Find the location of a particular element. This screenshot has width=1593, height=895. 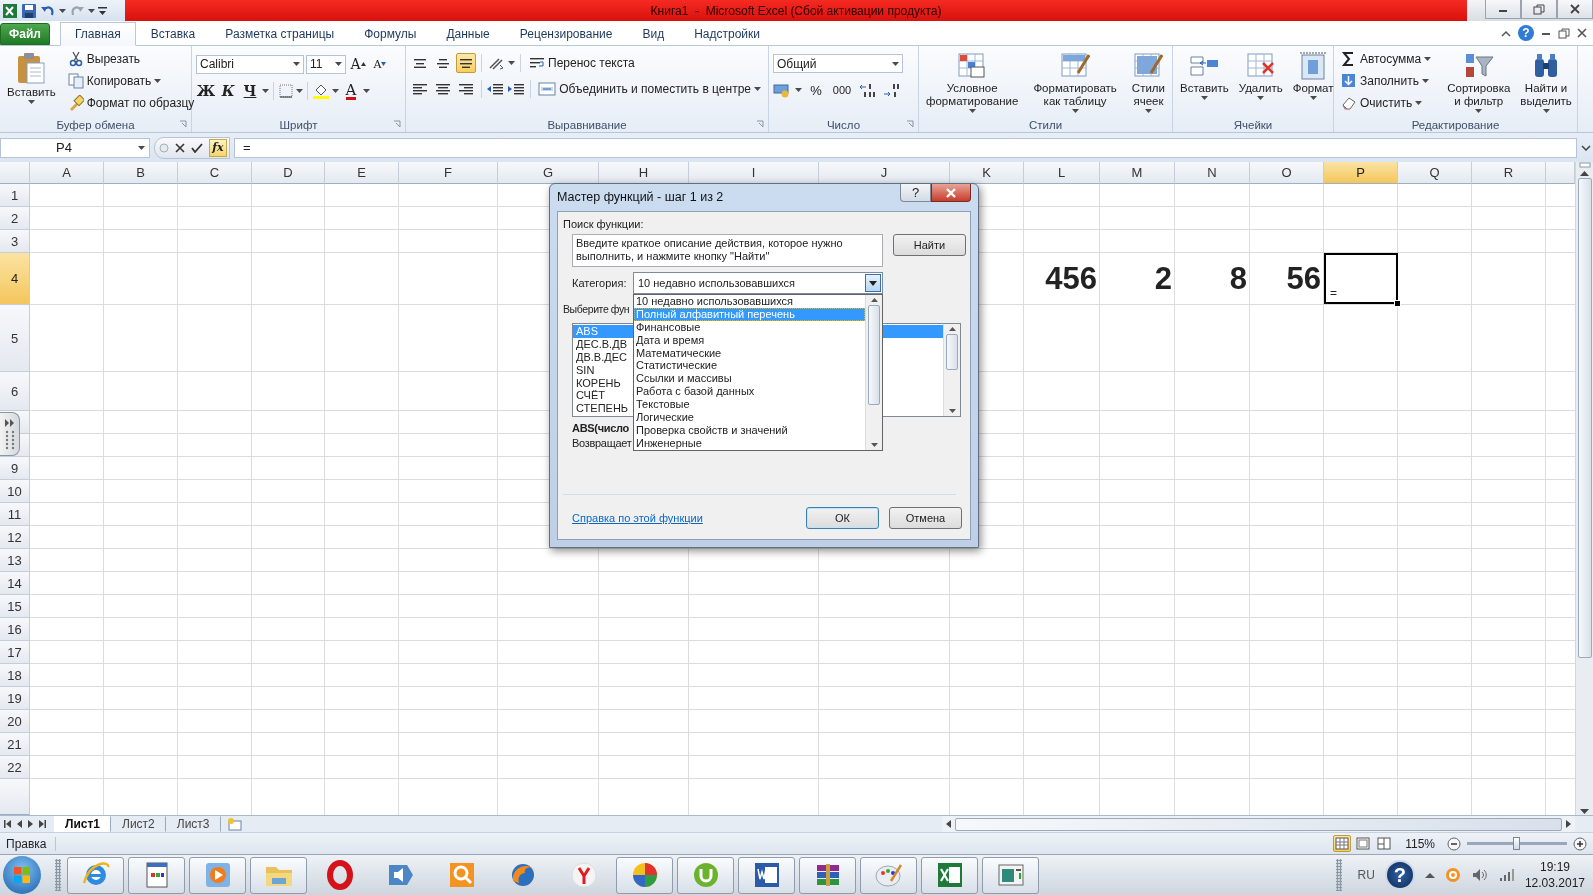

category-option: Финансовые is located at coordinates (749, 327).